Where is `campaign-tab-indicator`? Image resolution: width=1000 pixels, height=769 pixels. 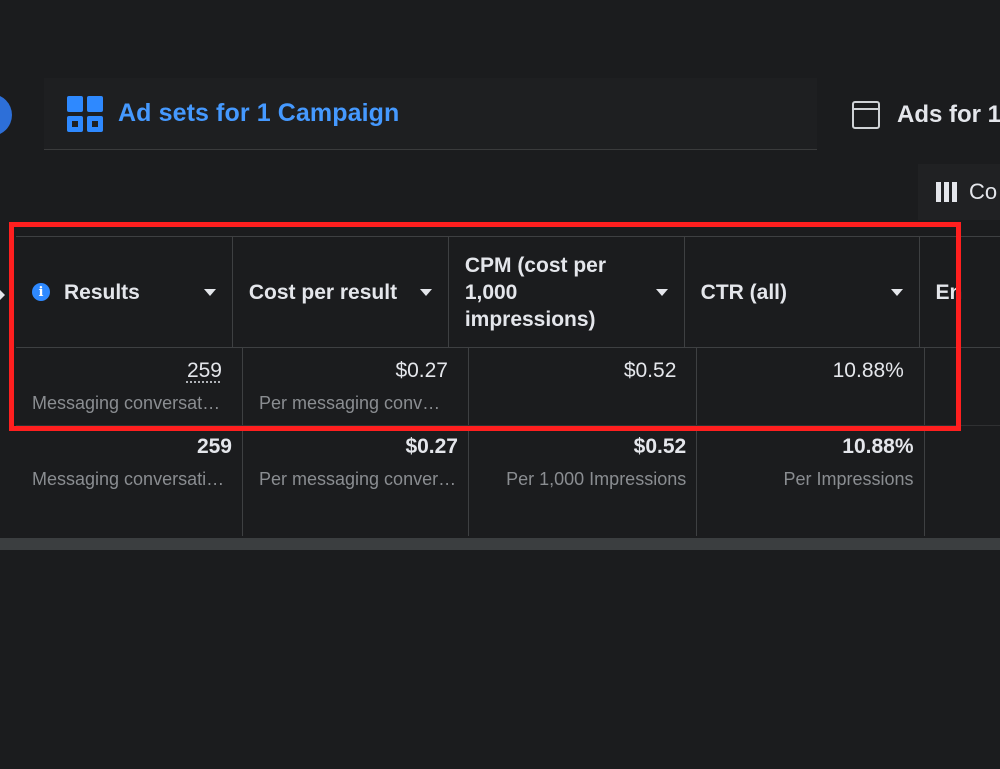 campaign-tab-indicator is located at coordinates (6, 115).